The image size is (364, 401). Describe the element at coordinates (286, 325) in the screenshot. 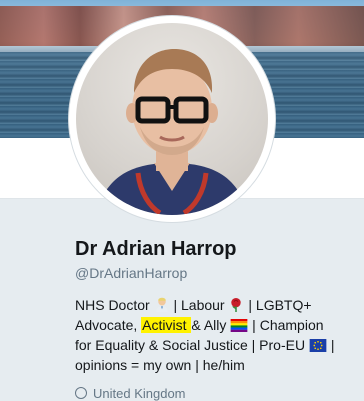

I see `bio-line2-tail: | Champion` at that location.